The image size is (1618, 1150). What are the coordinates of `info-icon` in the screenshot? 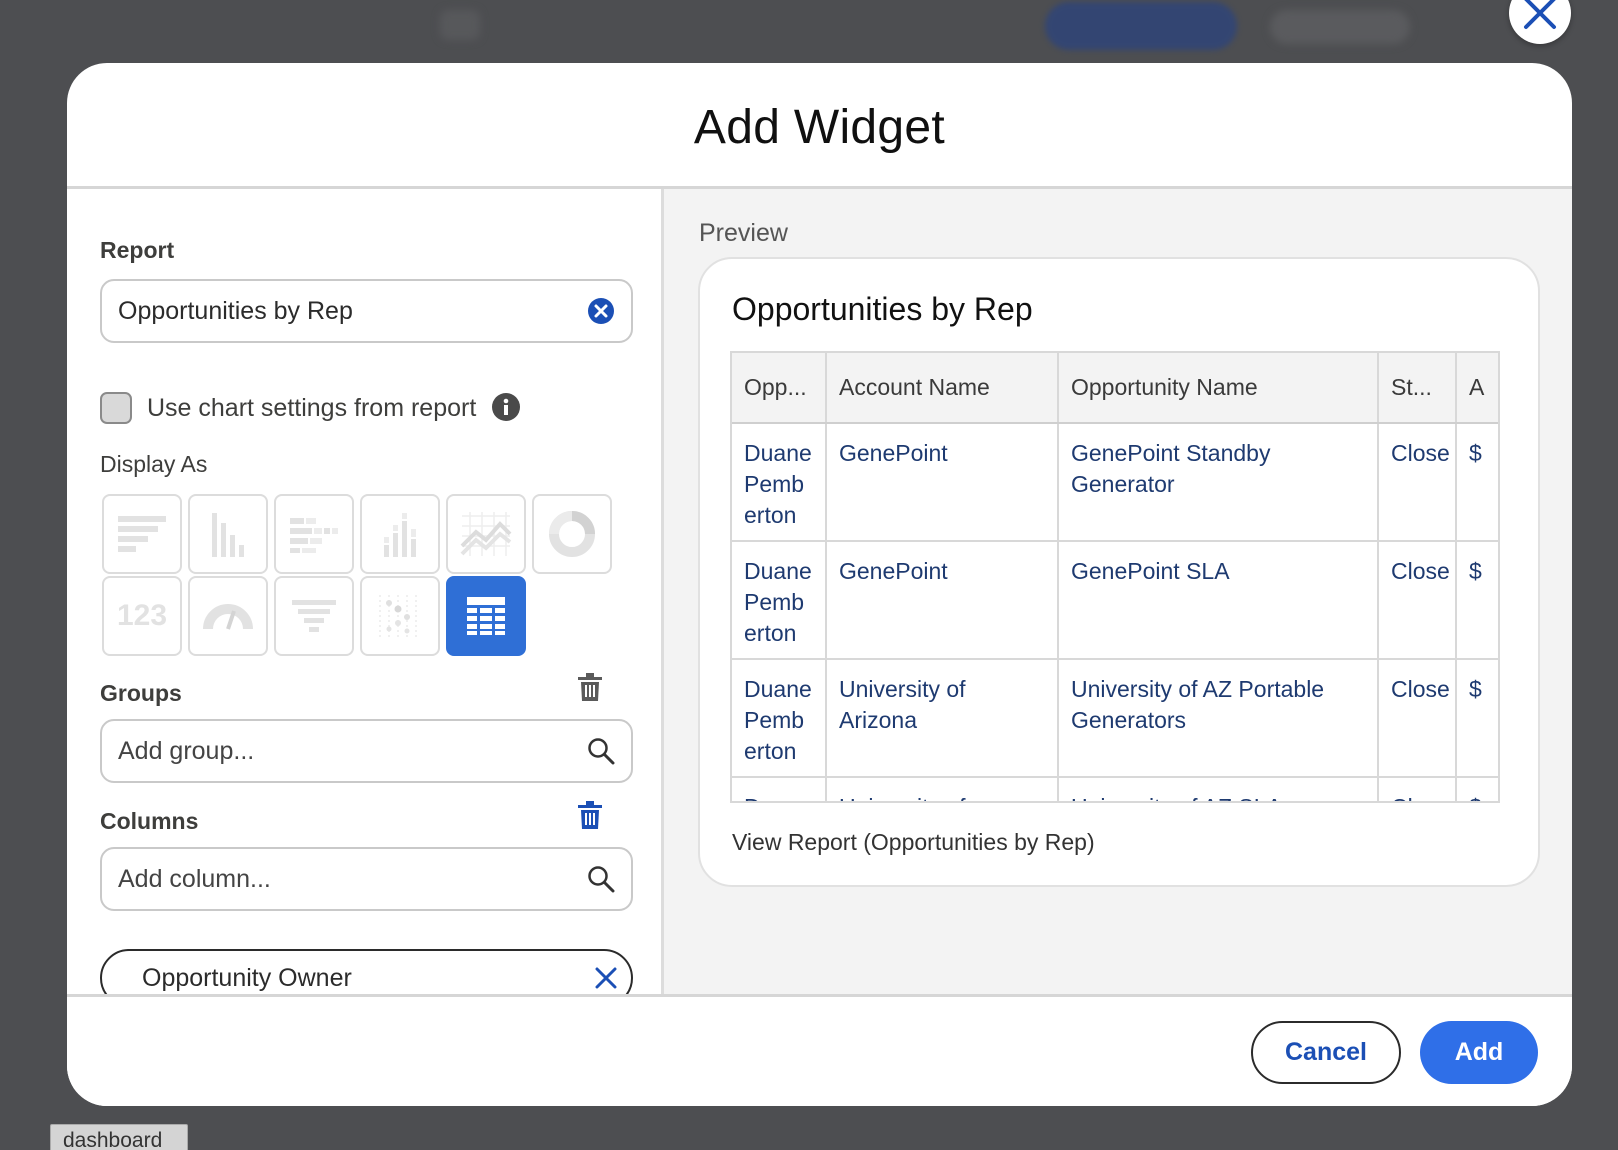 It's located at (506, 407).